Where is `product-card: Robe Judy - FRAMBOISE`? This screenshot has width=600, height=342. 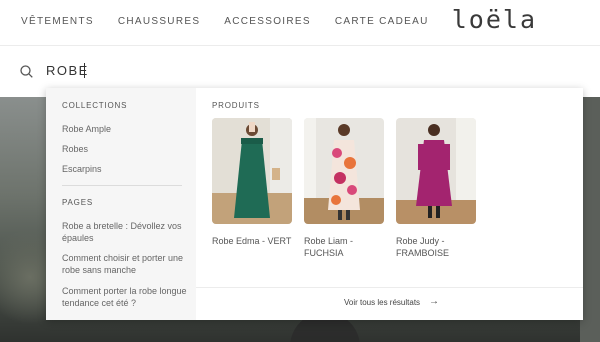 product-card: Robe Judy - FRAMBOISE is located at coordinates (436, 188).